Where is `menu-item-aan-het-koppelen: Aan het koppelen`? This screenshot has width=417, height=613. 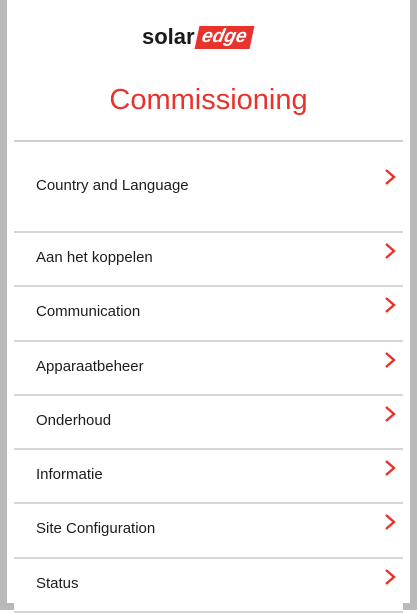
menu-item-aan-het-koppelen: Aan het koppelen is located at coordinates (208, 260).